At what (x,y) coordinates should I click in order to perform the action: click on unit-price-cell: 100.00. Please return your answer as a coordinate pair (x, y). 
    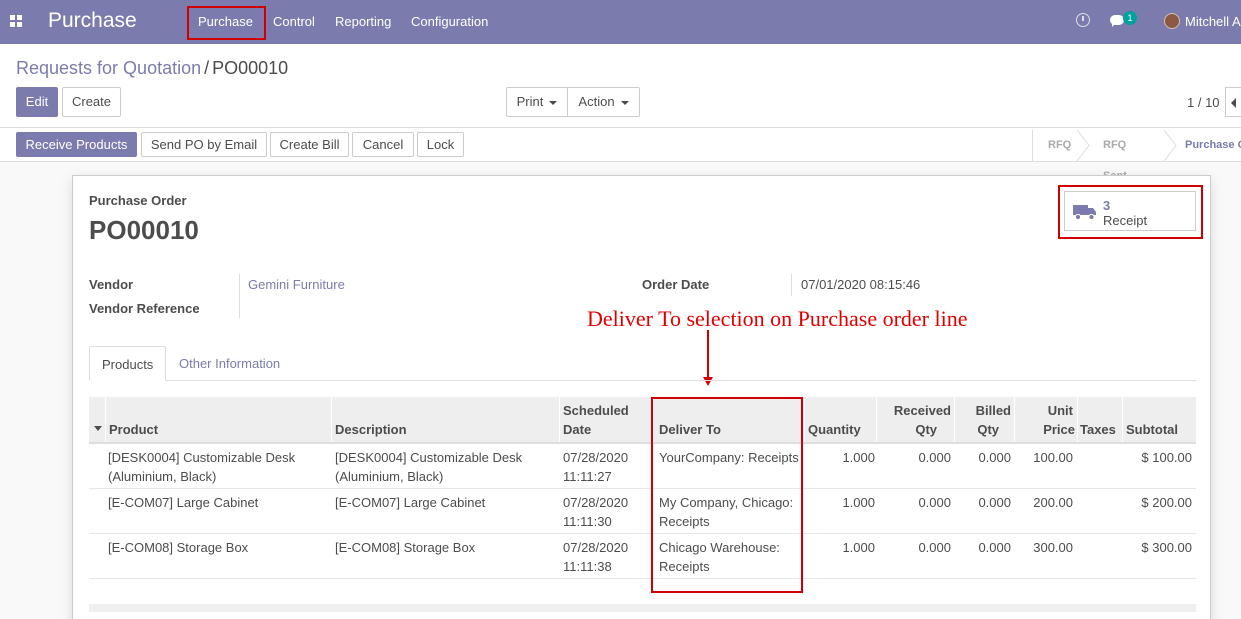
    Looking at the image, I should click on (1053, 457).